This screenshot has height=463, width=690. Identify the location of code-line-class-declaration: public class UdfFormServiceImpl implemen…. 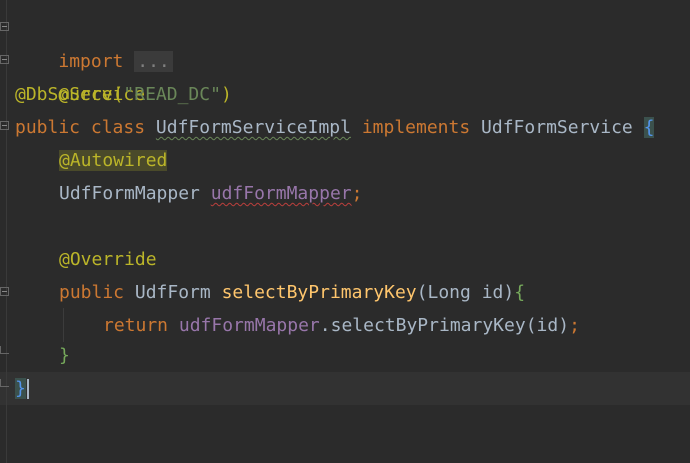
(335, 127).